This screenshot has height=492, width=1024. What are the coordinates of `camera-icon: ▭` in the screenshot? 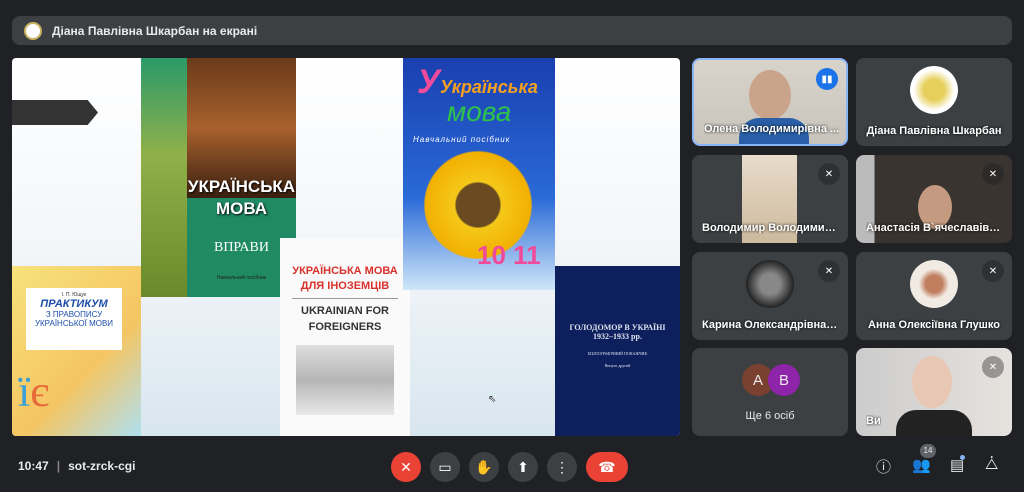 It's located at (445, 466).